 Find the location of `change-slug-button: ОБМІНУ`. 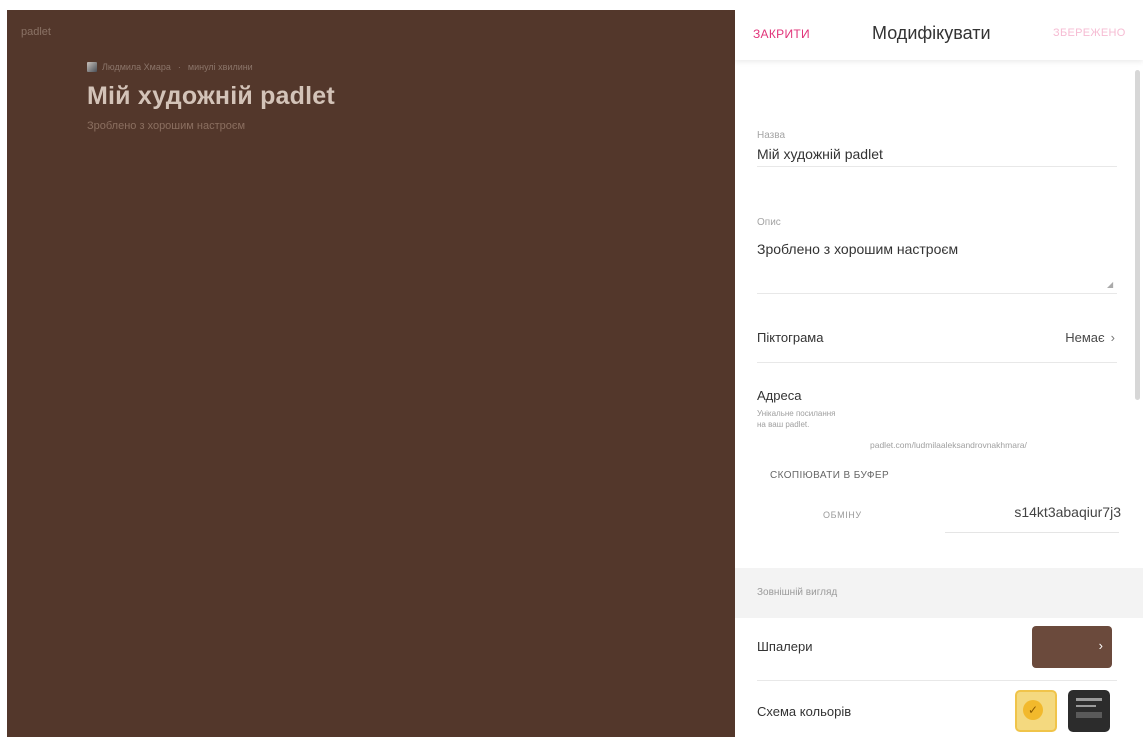

change-slug-button: ОБМІНУ is located at coordinates (842, 515).